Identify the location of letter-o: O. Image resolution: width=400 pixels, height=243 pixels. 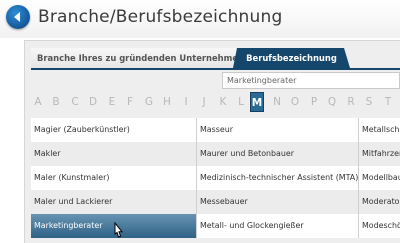
(295, 102).